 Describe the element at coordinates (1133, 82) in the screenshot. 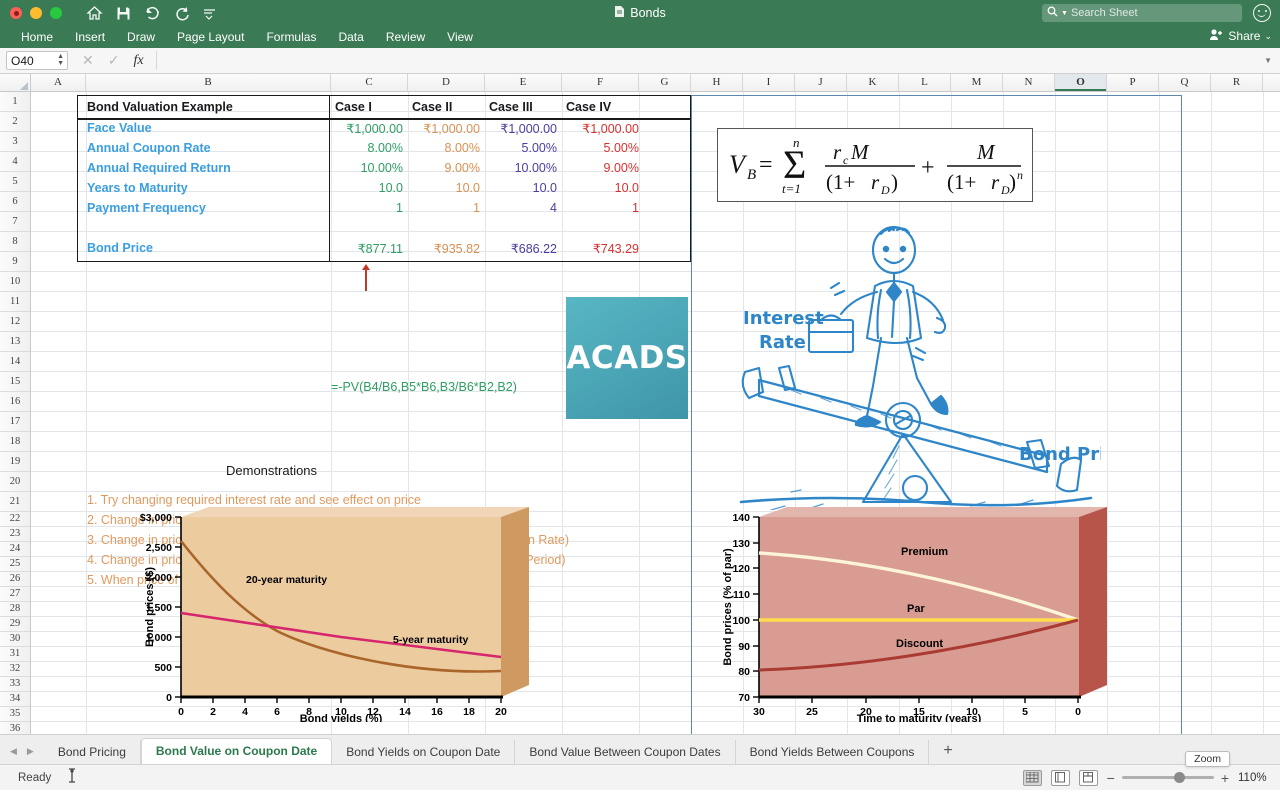

I see `column-header-P: P` at that location.